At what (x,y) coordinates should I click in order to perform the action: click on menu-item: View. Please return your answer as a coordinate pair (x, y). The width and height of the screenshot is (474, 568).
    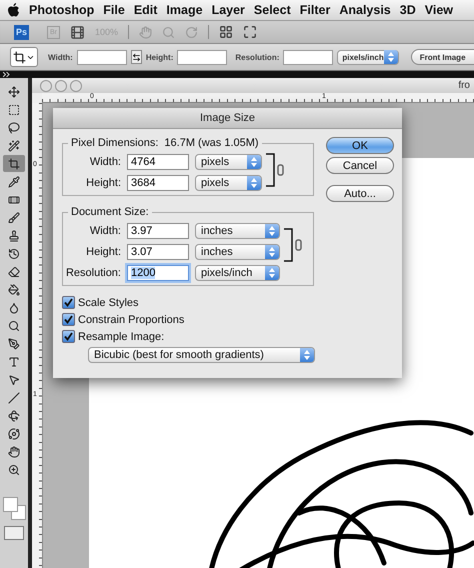
    Looking at the image, I should click on (438, 10).